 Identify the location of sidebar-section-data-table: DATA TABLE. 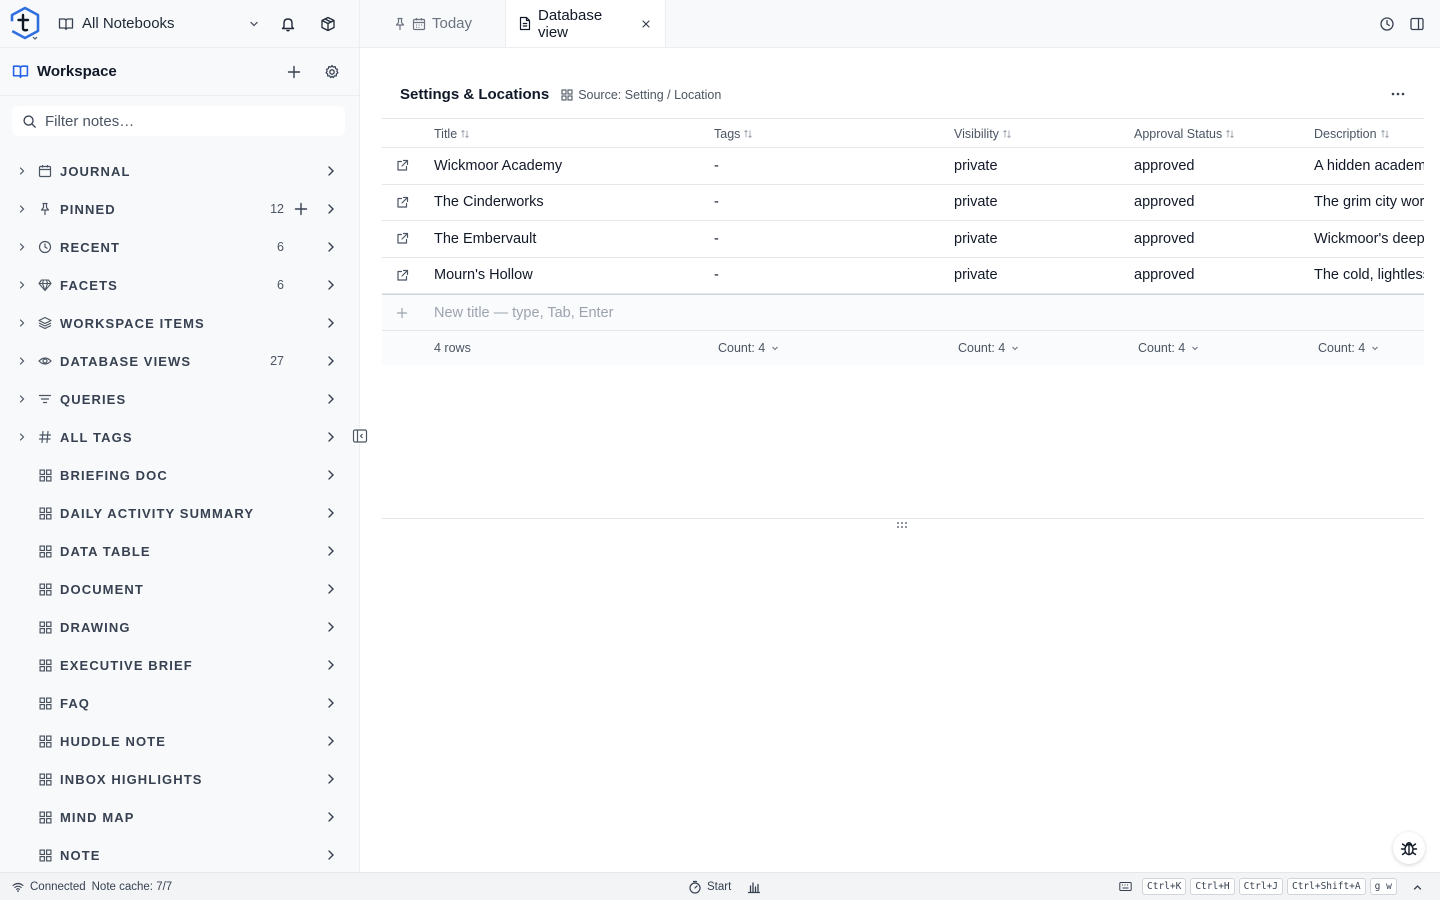
(179, 551).